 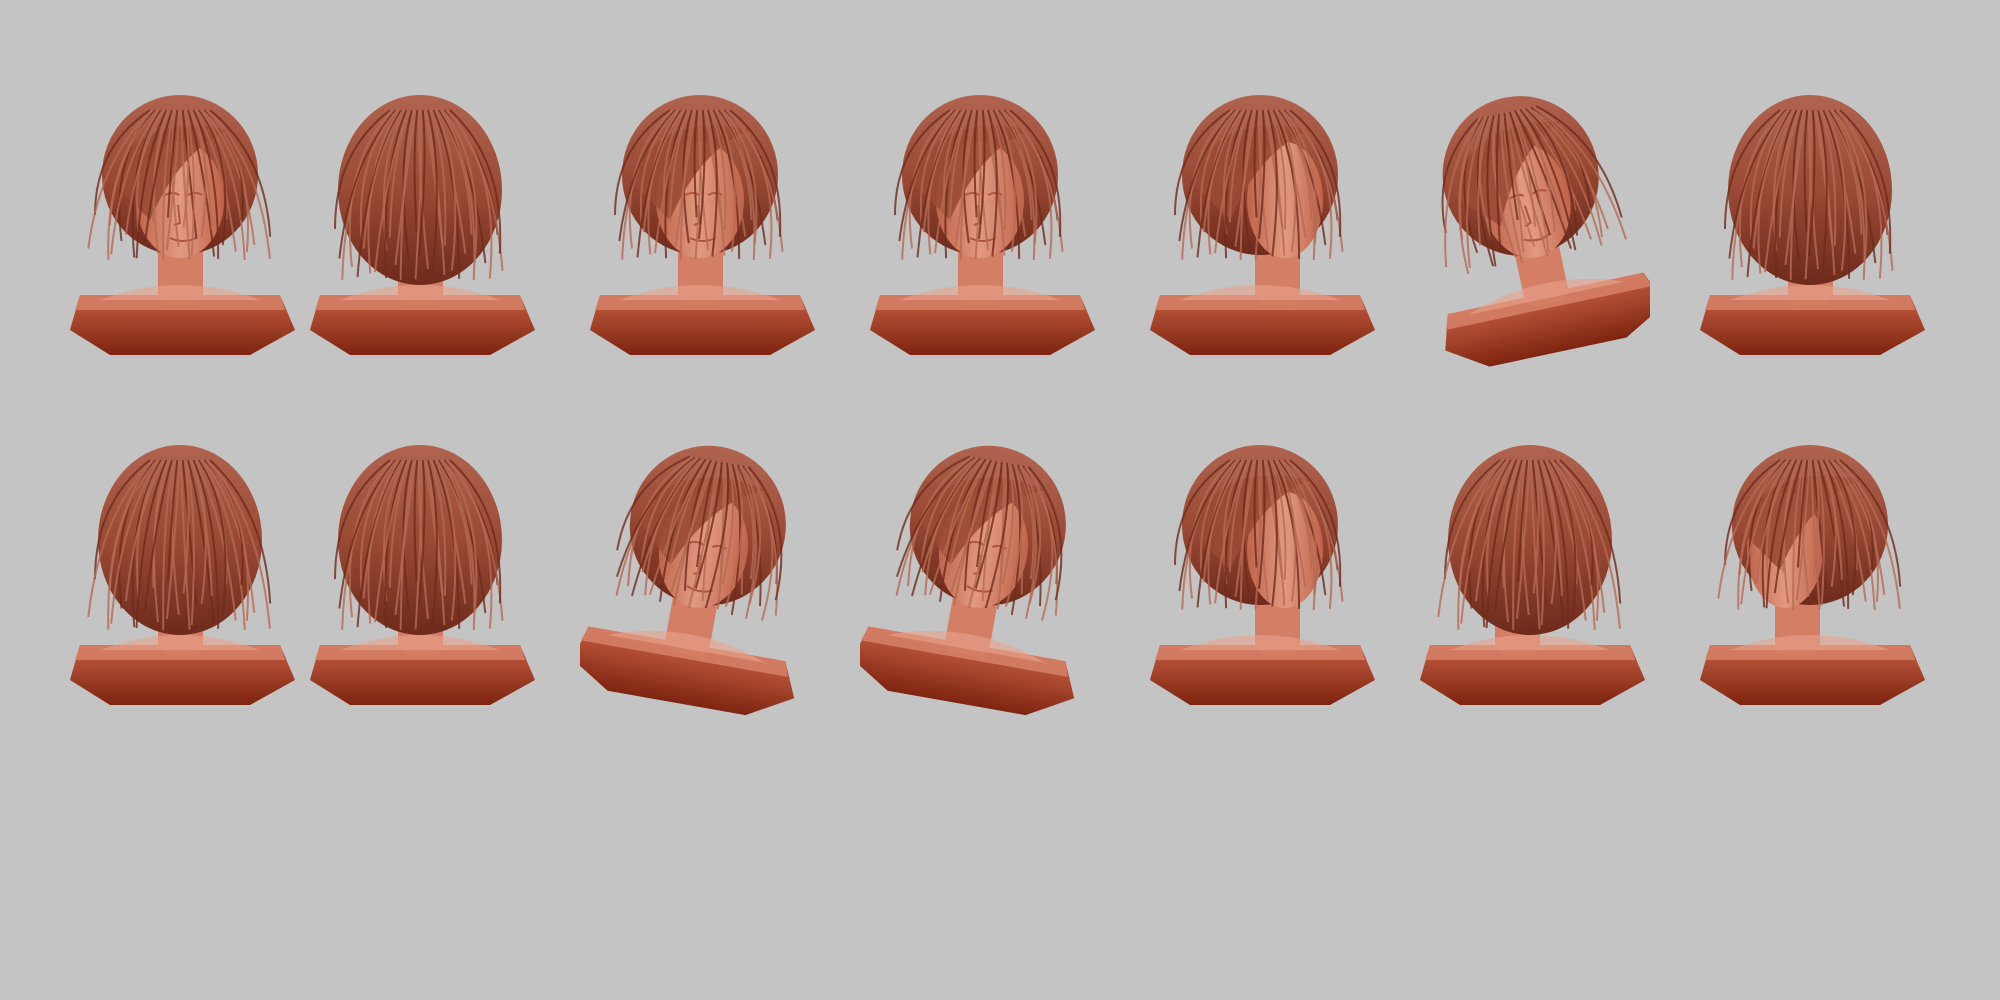 I want to click on bust-back, so click(x=420, y=570).